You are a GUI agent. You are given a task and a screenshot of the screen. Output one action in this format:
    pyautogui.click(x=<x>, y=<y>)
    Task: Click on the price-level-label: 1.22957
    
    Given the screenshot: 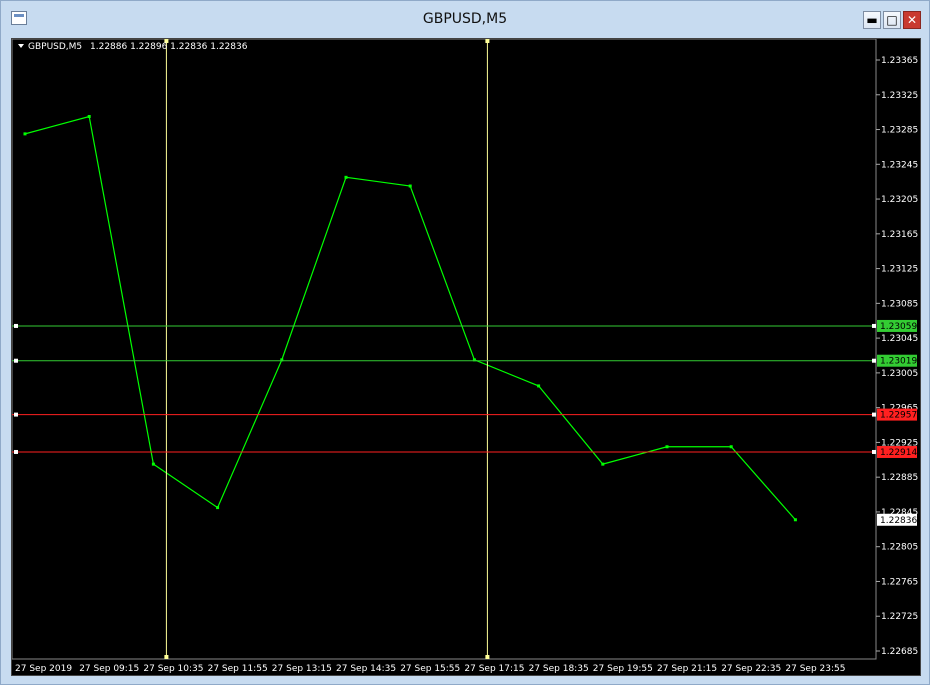 What is the action you would take?
    pyautogui.click(x=898, y=416)
    